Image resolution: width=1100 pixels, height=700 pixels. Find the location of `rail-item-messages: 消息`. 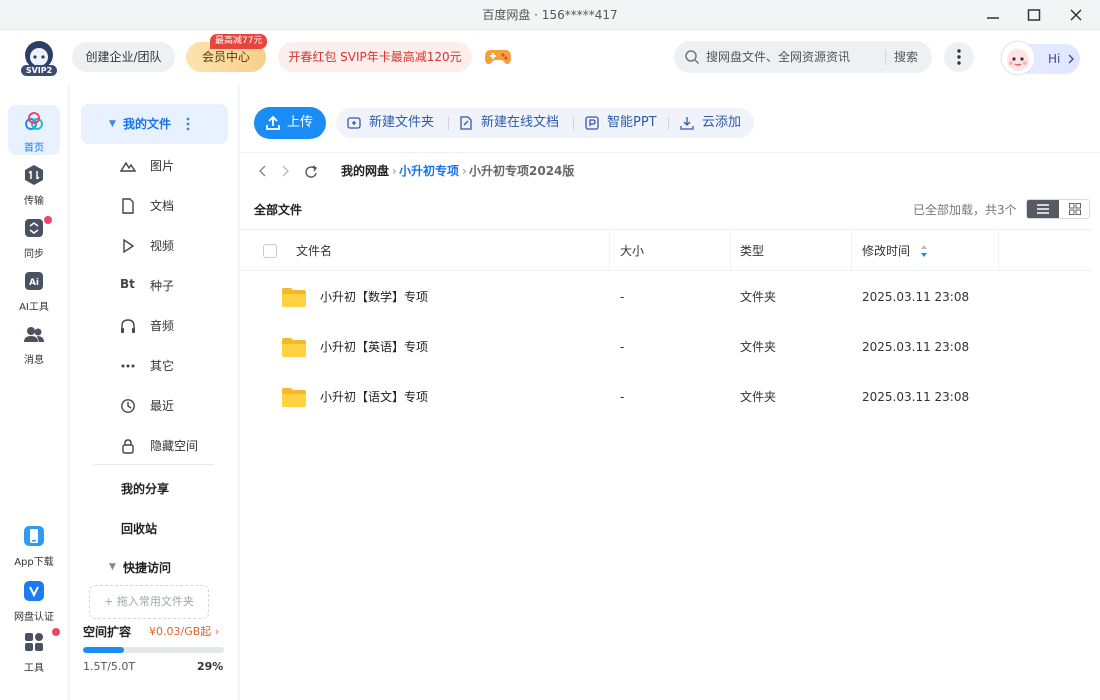

rail-item-messages: 消息 is located at coordinates (34, 342).